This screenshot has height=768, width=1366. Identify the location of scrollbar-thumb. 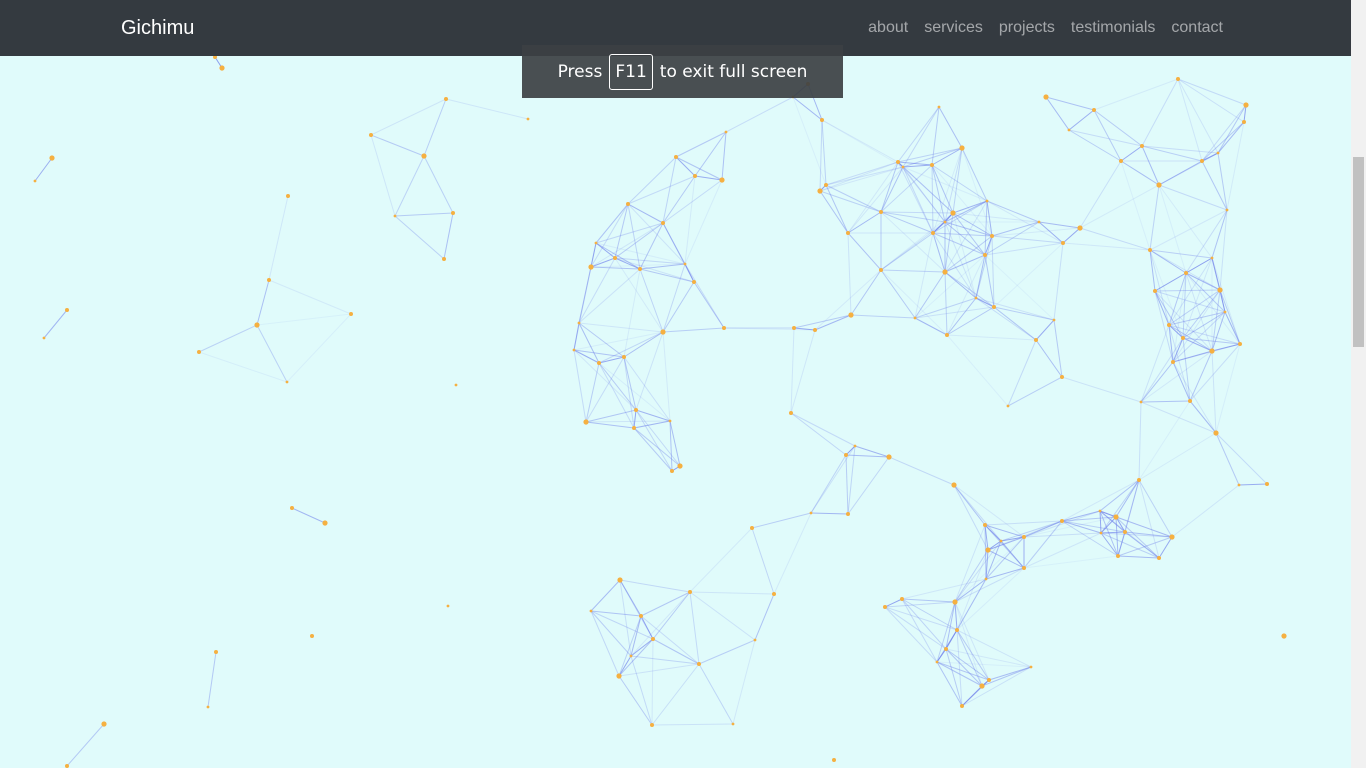
(1358, 252).